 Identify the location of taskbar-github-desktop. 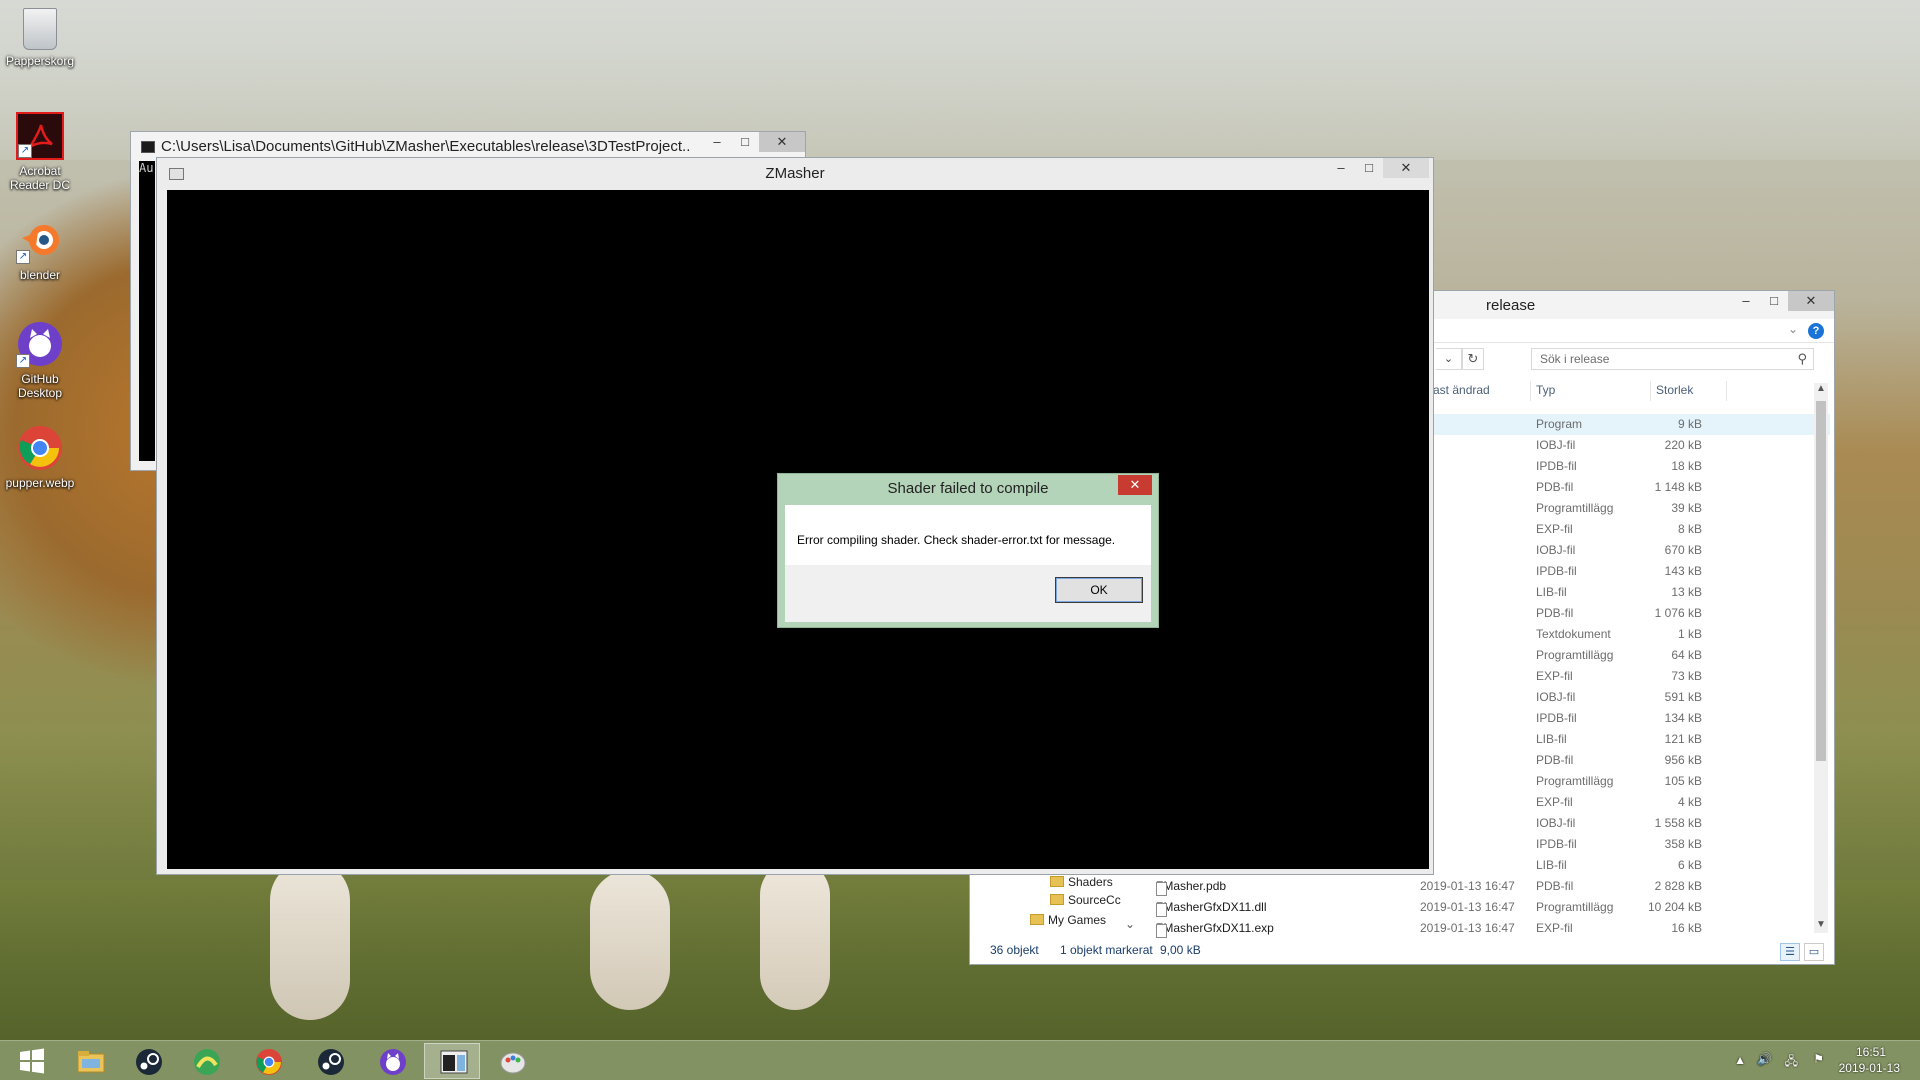
(392, 1061).